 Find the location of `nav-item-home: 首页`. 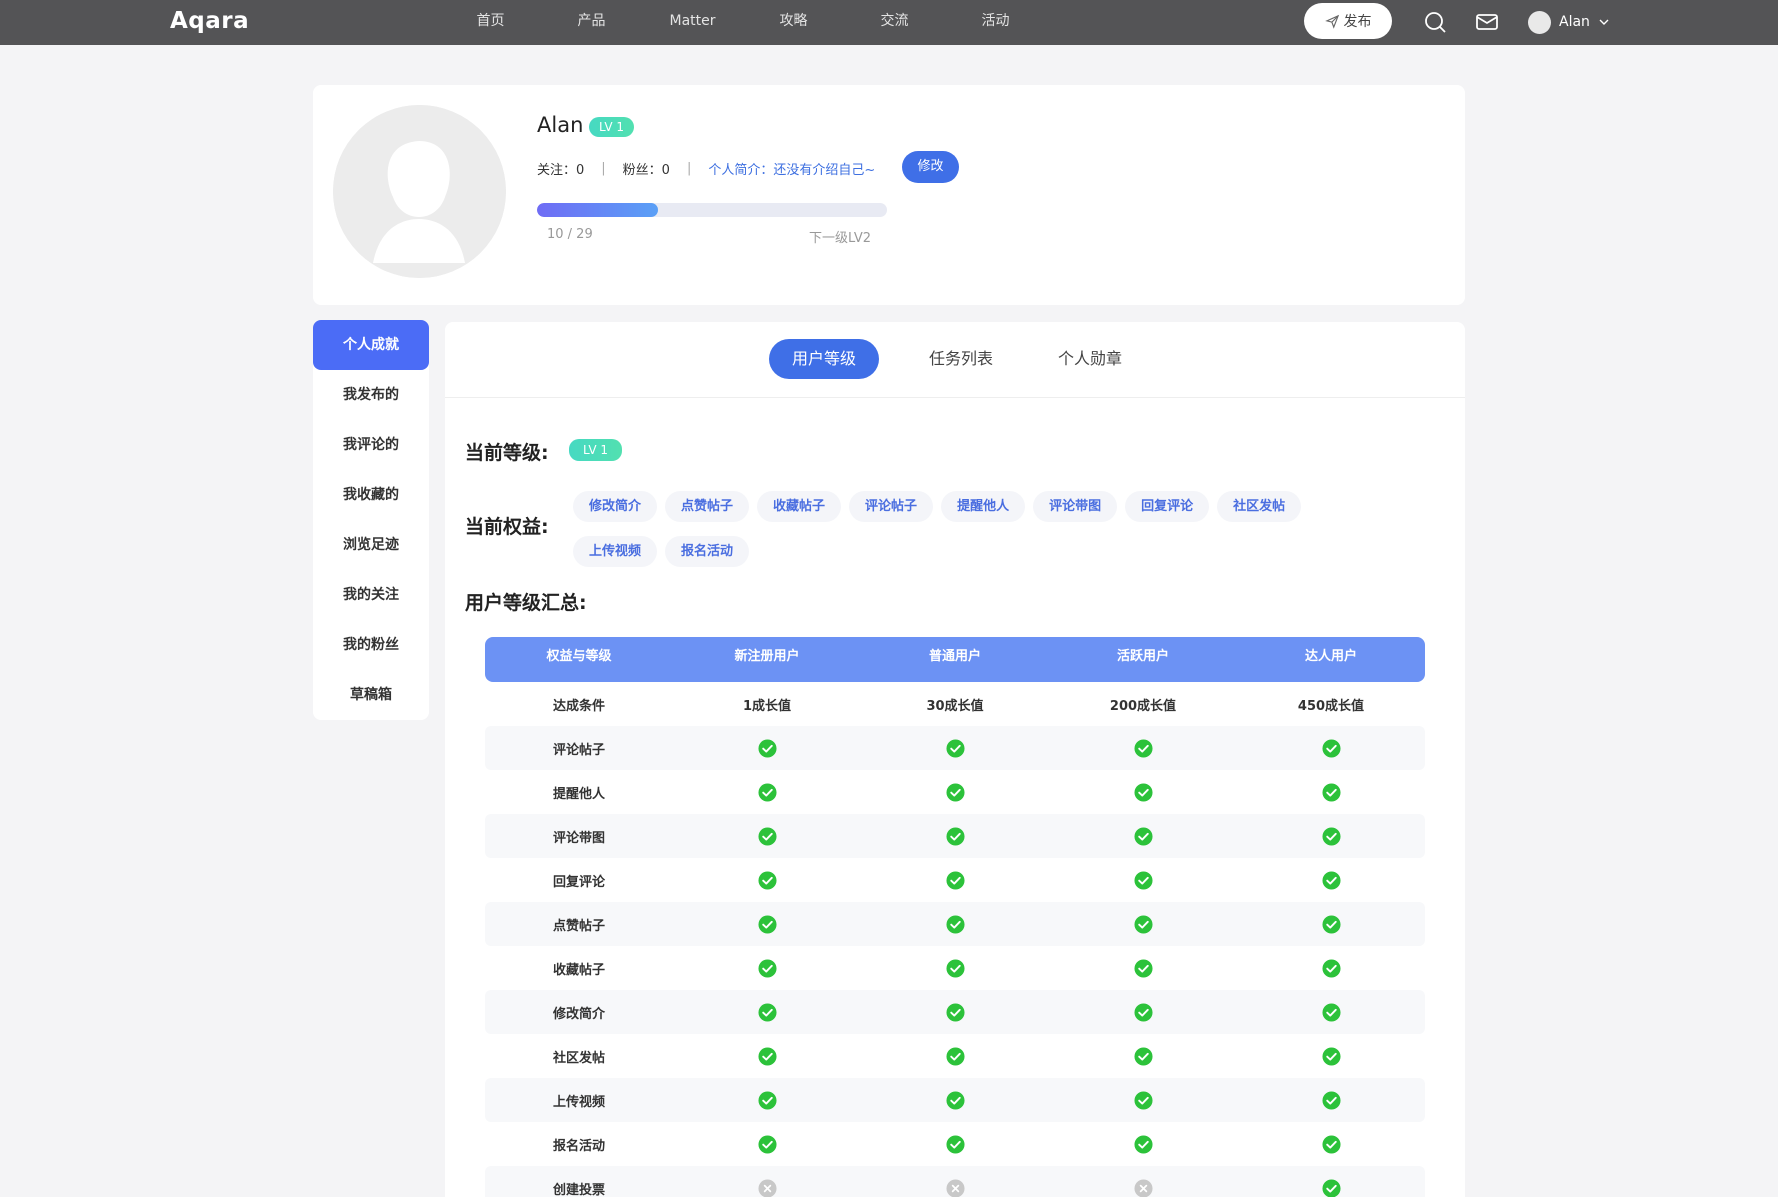

nav-item-home: 首页 is located at coordinates (490, 22).